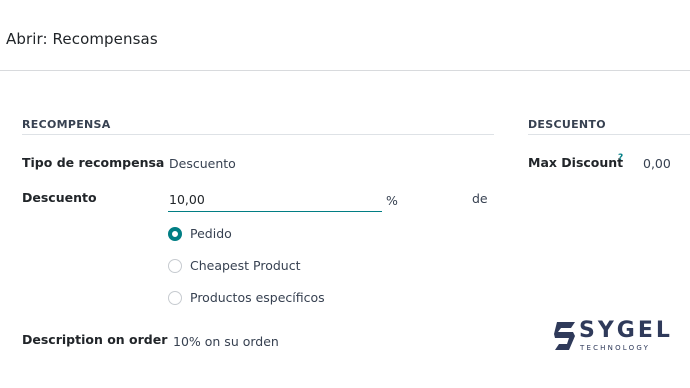 The image size is (690, 388). I want to click on reward-type-label: Tipo de recompensa, so click(93, 162).